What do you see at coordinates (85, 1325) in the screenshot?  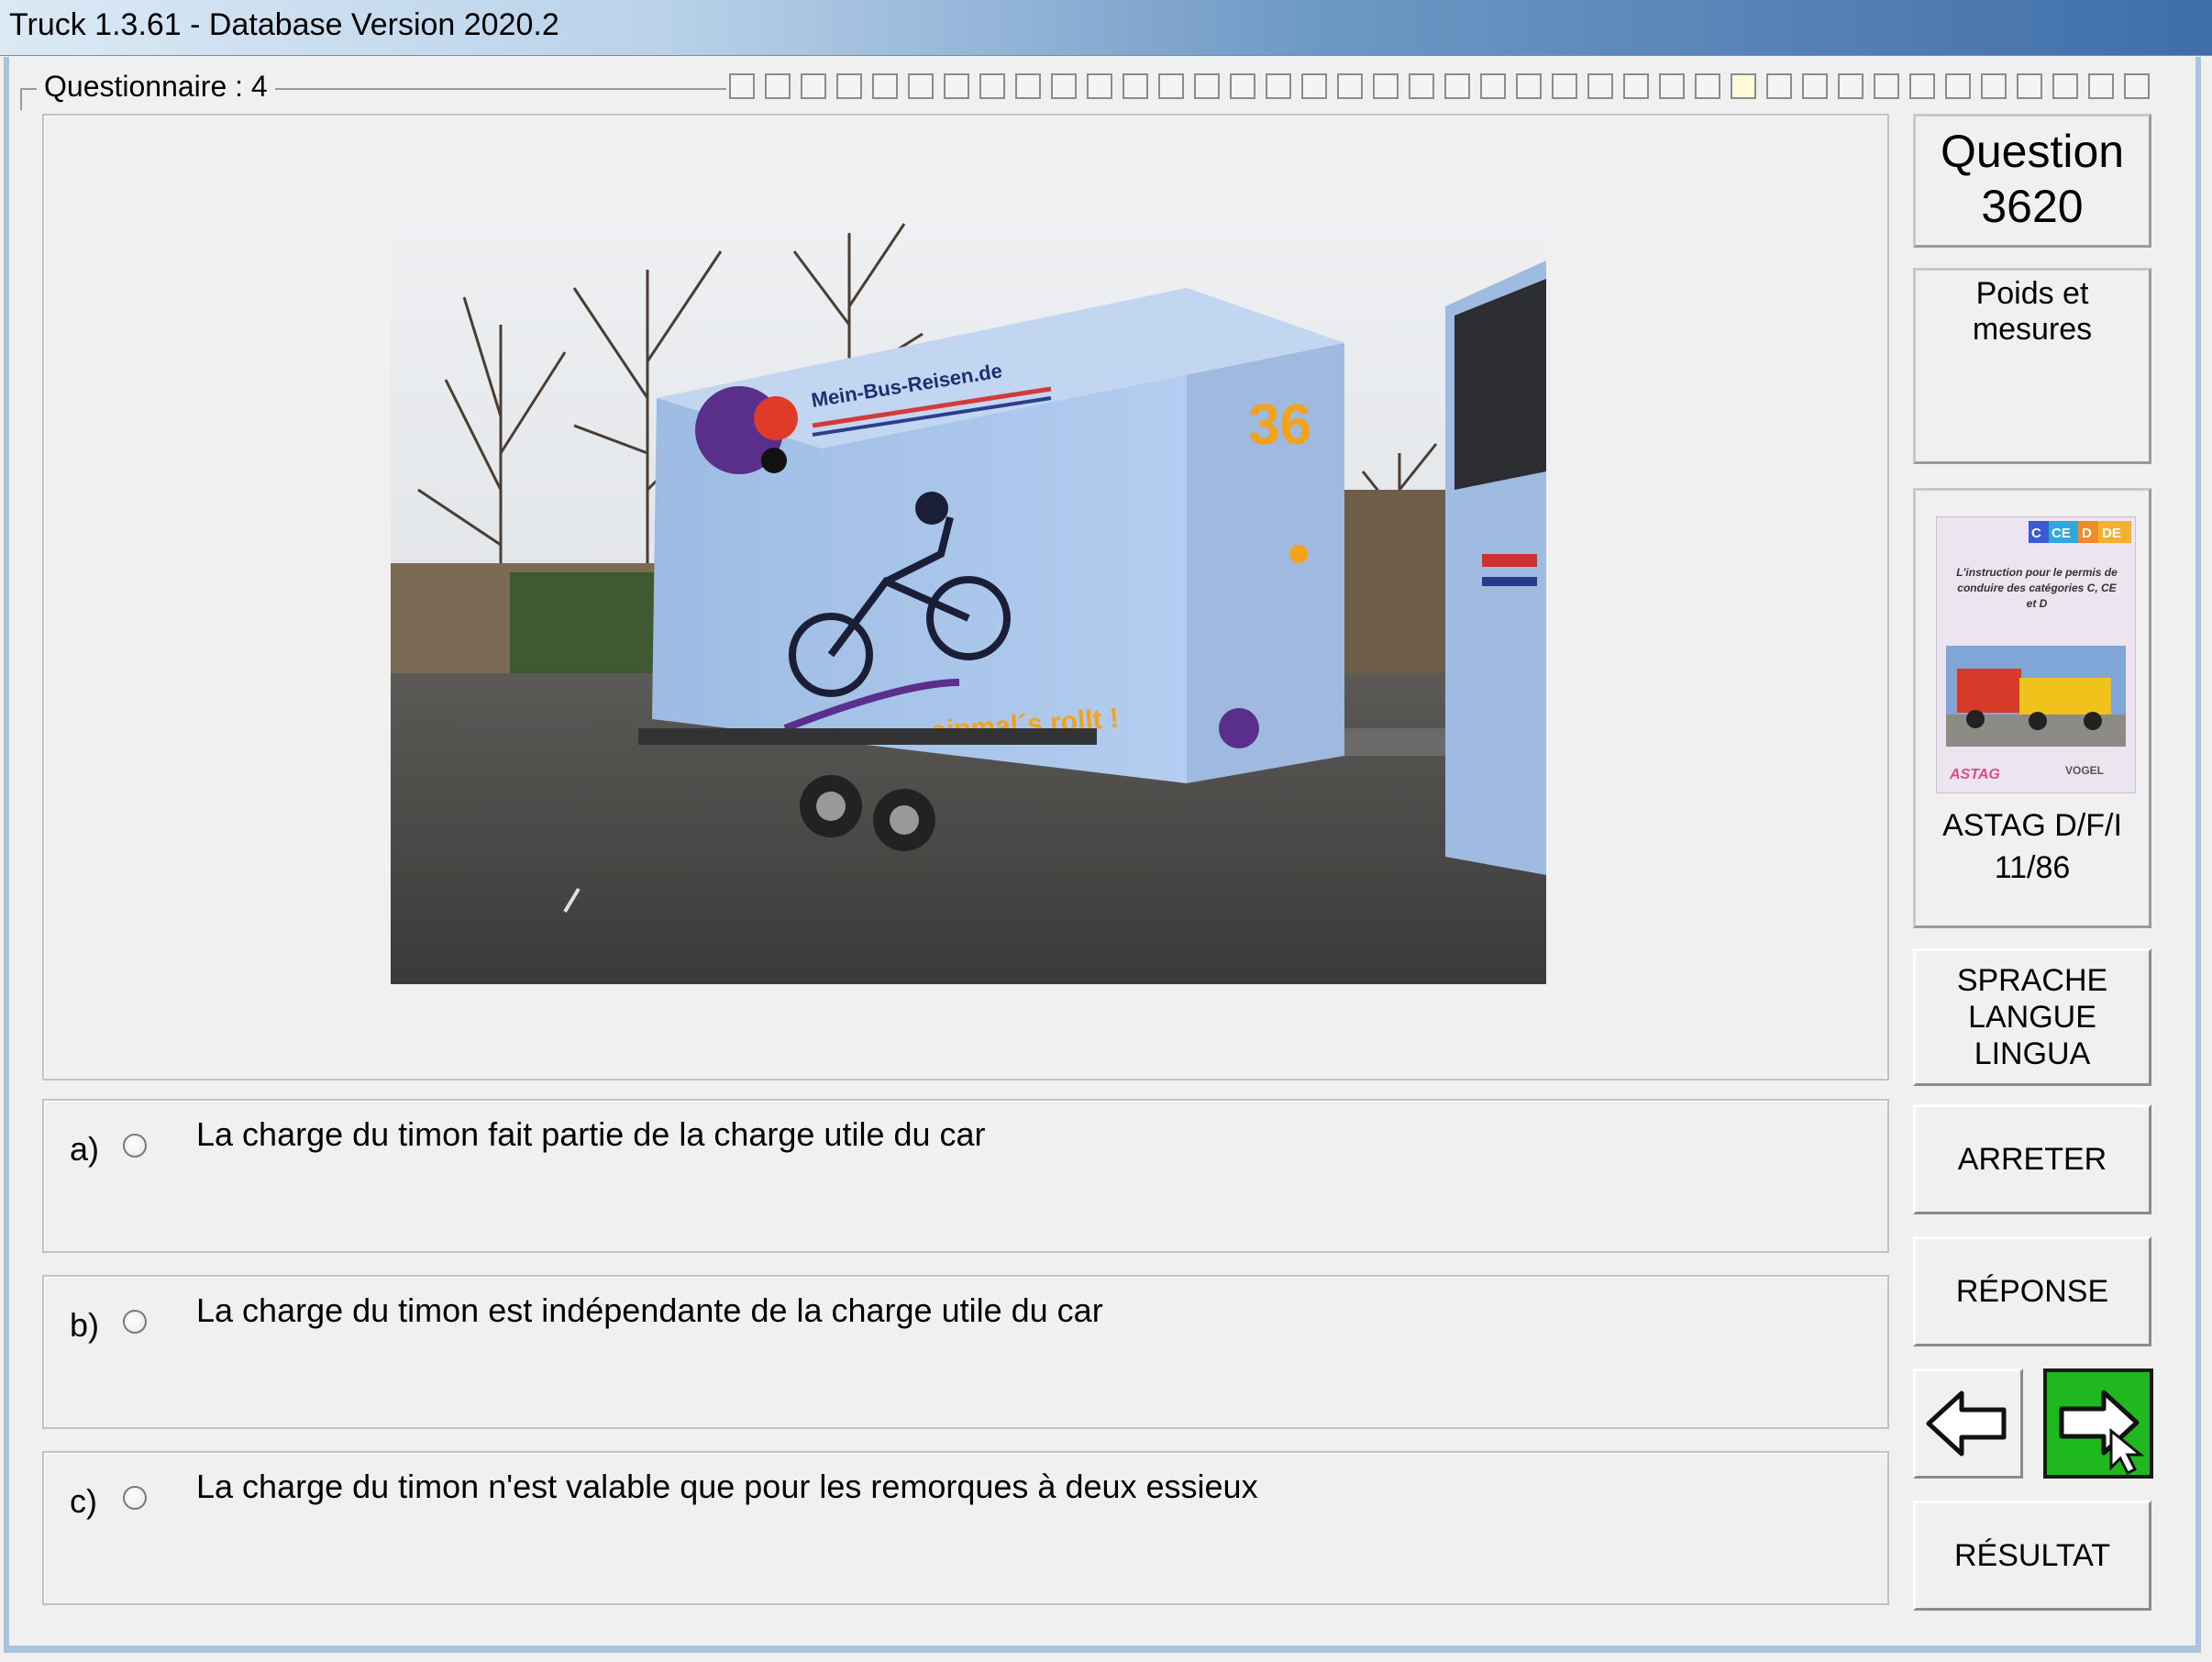 I see `answer-b-letter: b)` at bounding box center [85, 1325].